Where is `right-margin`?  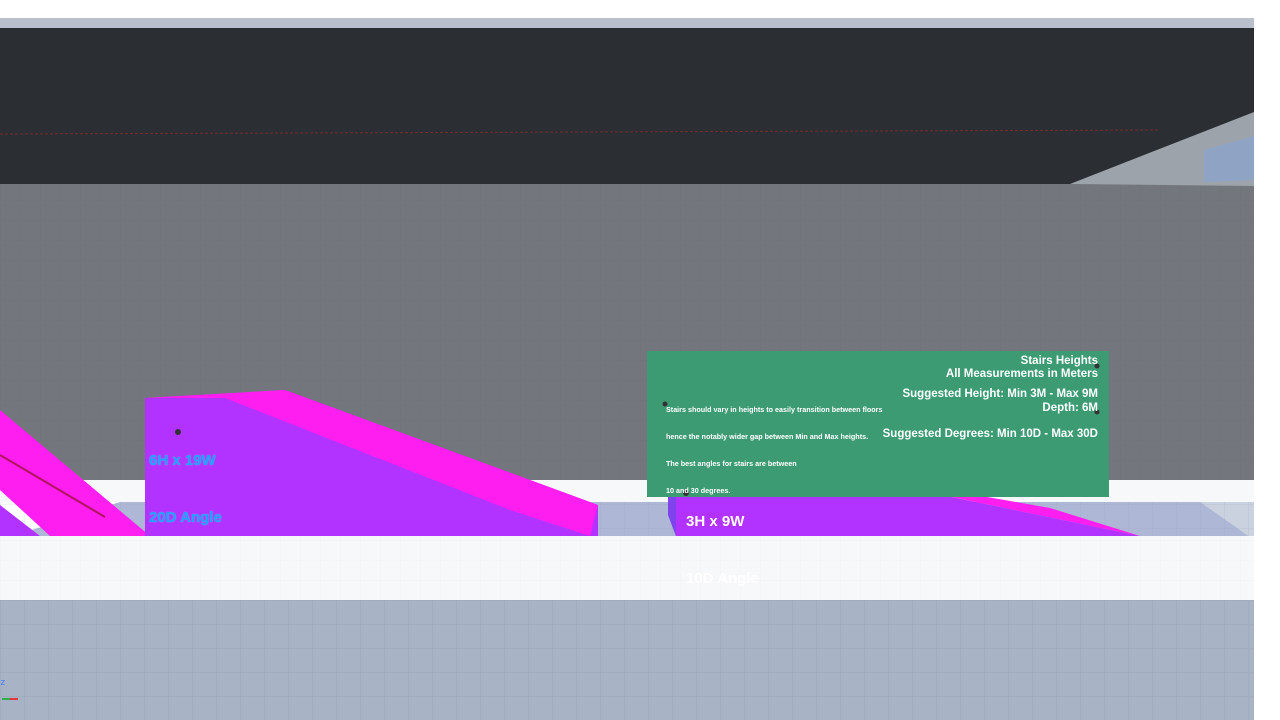 right-margin is located at coordinates (1267, 360).